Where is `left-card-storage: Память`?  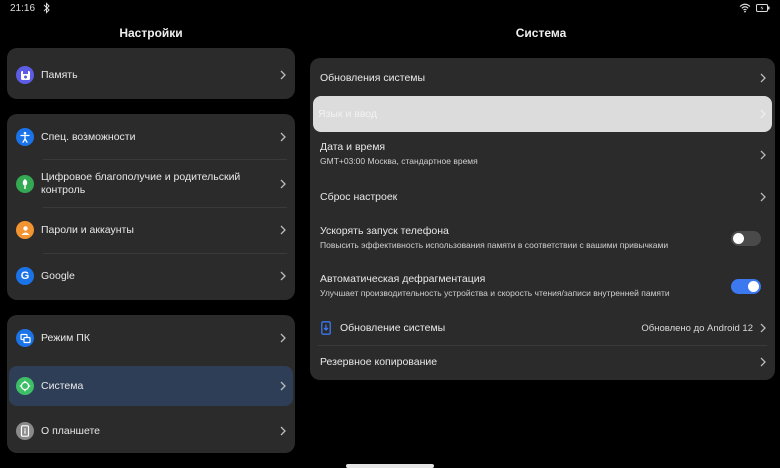 left-card-storage: Память is located at coordinates (151, 73).